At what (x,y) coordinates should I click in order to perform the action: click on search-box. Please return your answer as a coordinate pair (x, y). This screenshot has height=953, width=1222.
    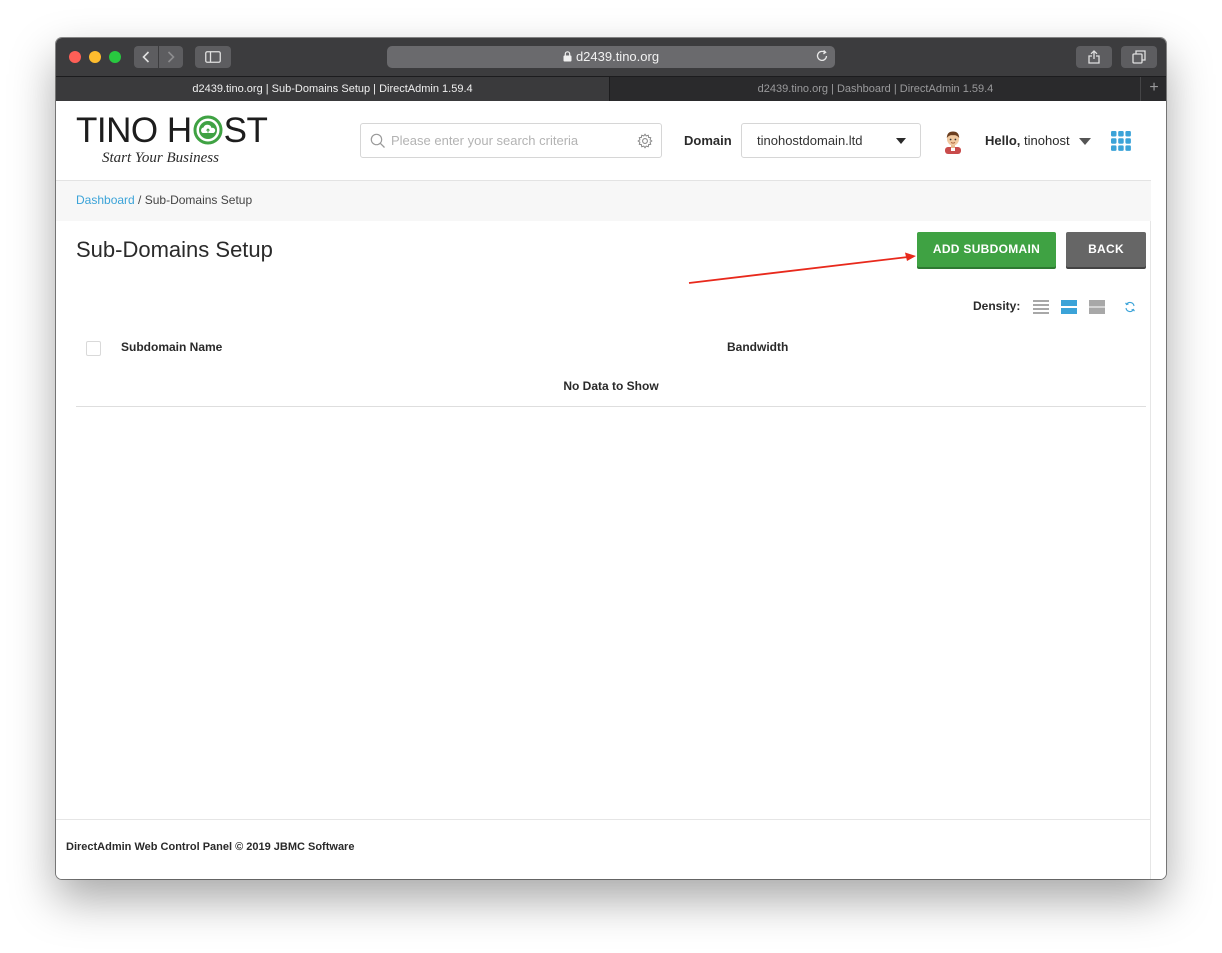
    Looking at the image, I should click on (511, 140).